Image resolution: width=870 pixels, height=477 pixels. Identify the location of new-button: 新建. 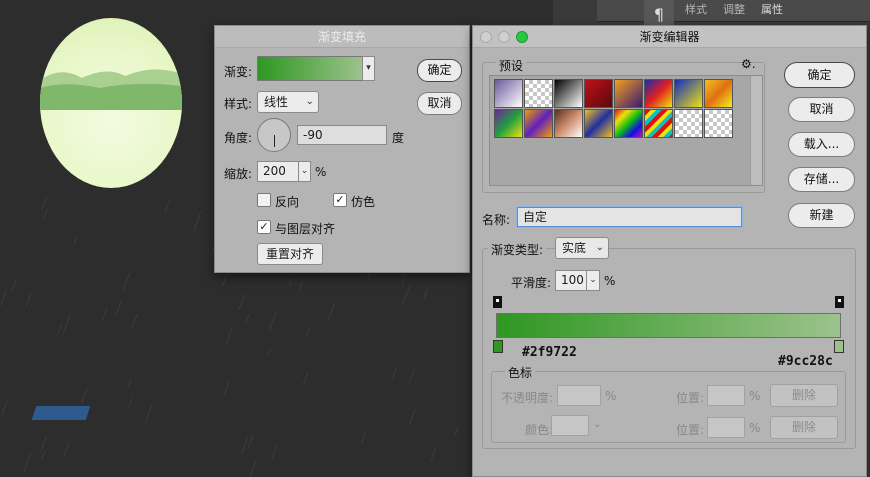
(821, 215).